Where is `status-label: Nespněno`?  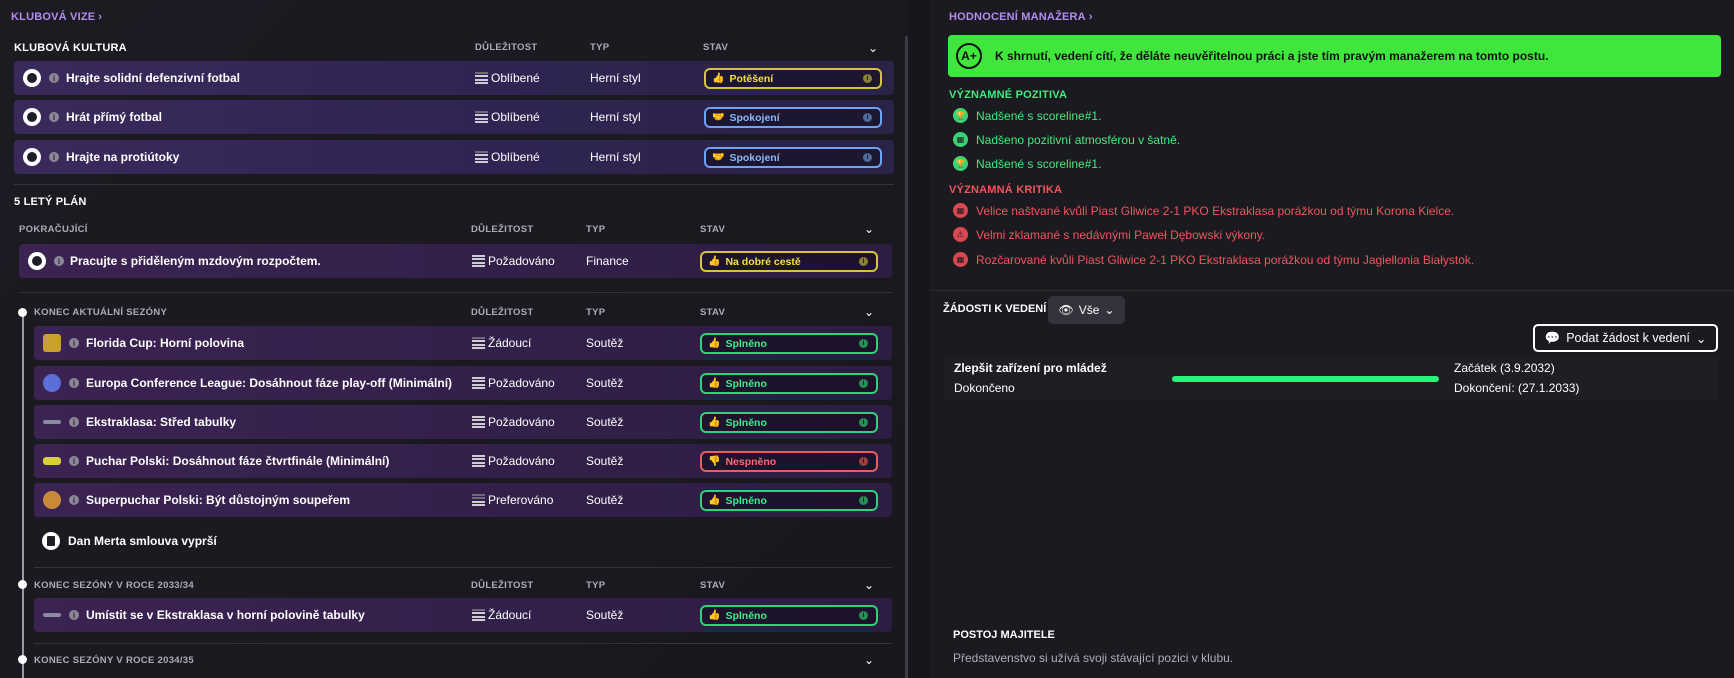 status-label: Nespněno is located at coordinates (751, 461).